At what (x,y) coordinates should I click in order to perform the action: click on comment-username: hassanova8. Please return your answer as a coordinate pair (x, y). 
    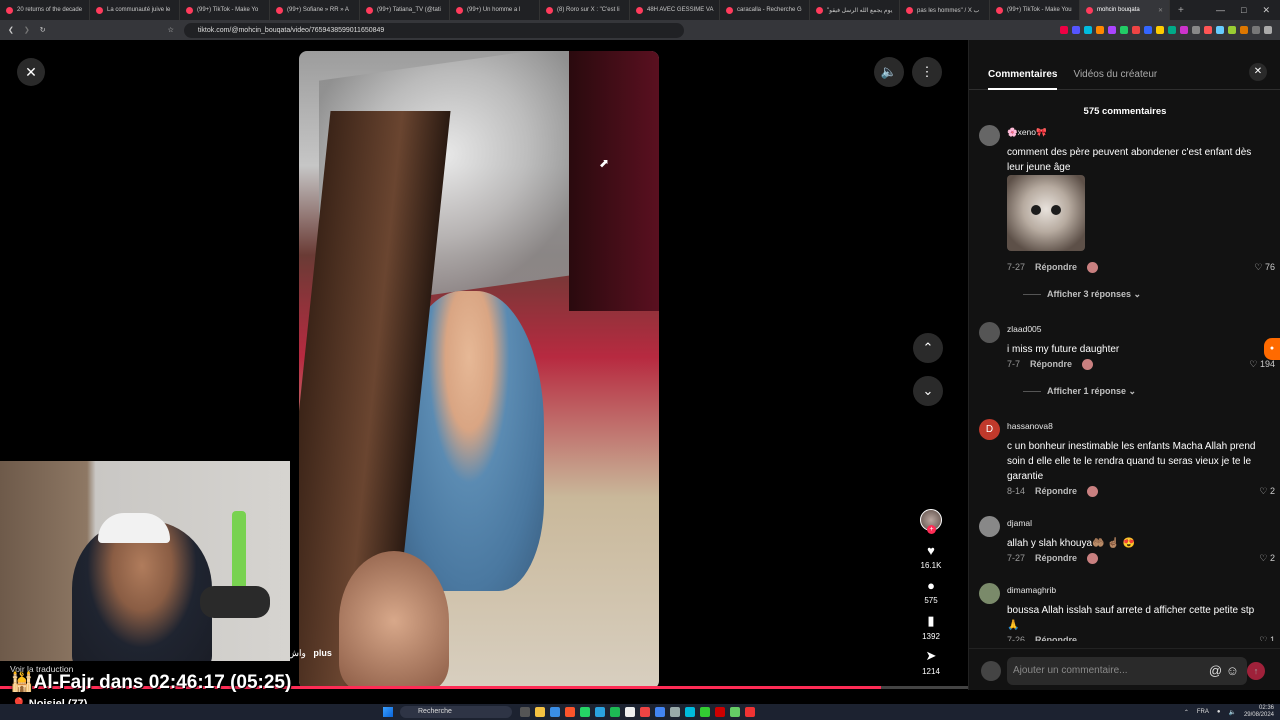
    Looking at the image, I should click on (1030, 426).